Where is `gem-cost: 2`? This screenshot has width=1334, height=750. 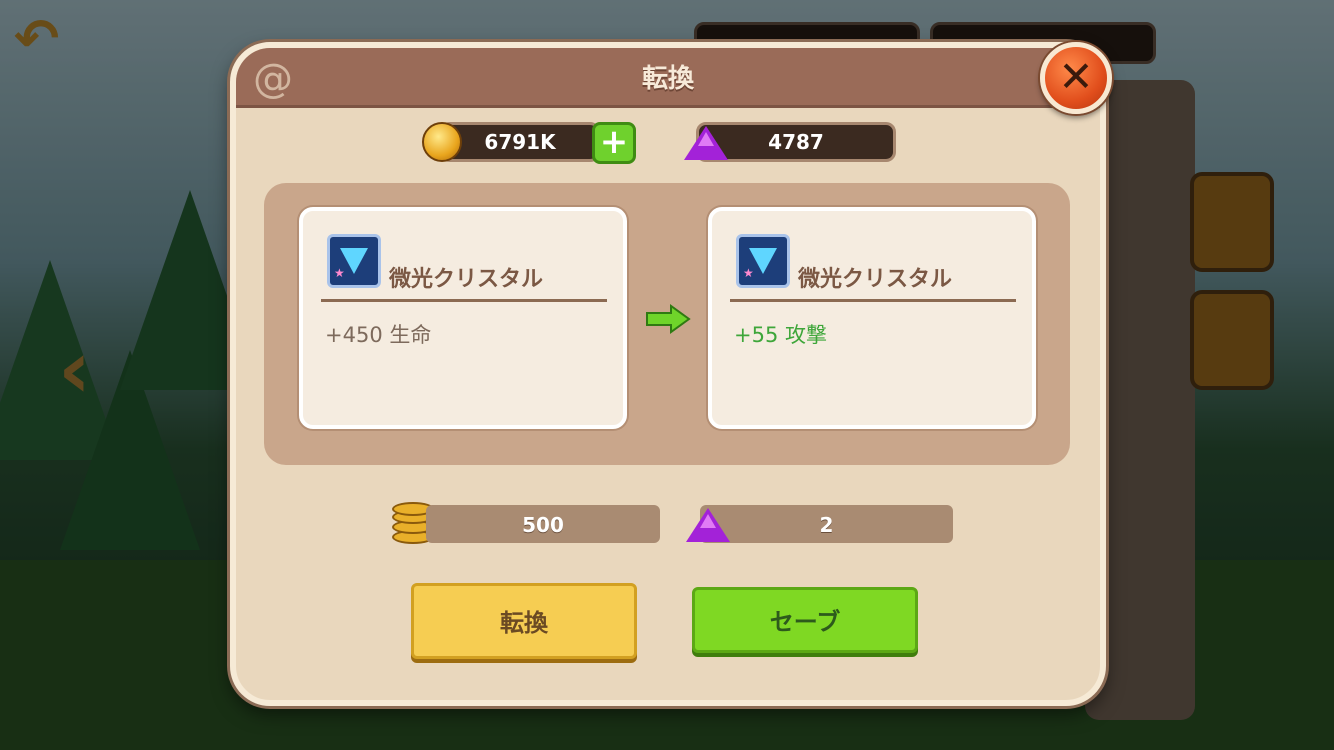 gem-cost: 2 is located at coordinates (826, 525).